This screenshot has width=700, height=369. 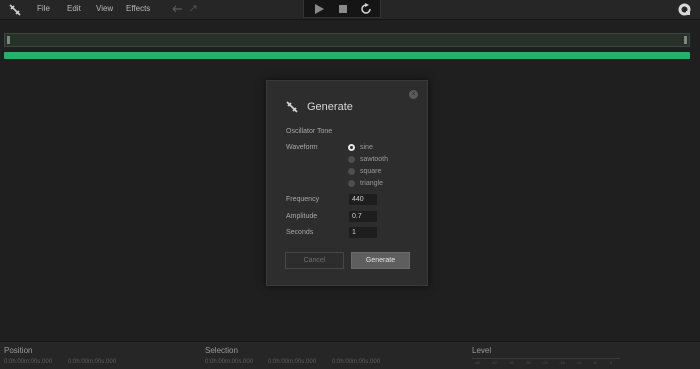 I want to click on top-toolbar: File Edit View Effects, so click(x=350, y=10).